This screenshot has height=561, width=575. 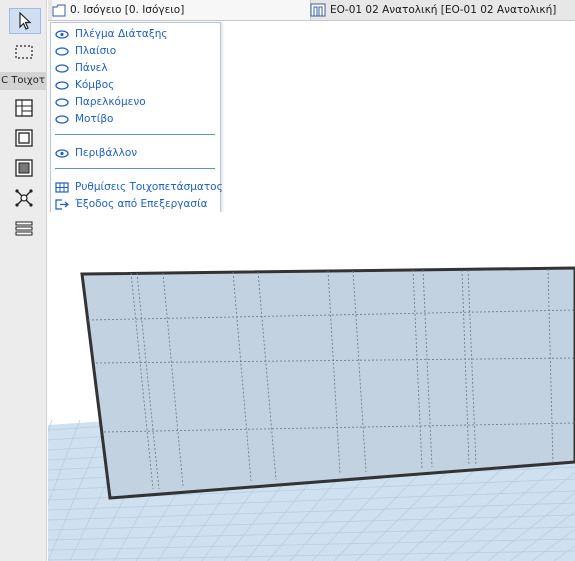 I want to click on exit-icon, so click(x=62, y=204).